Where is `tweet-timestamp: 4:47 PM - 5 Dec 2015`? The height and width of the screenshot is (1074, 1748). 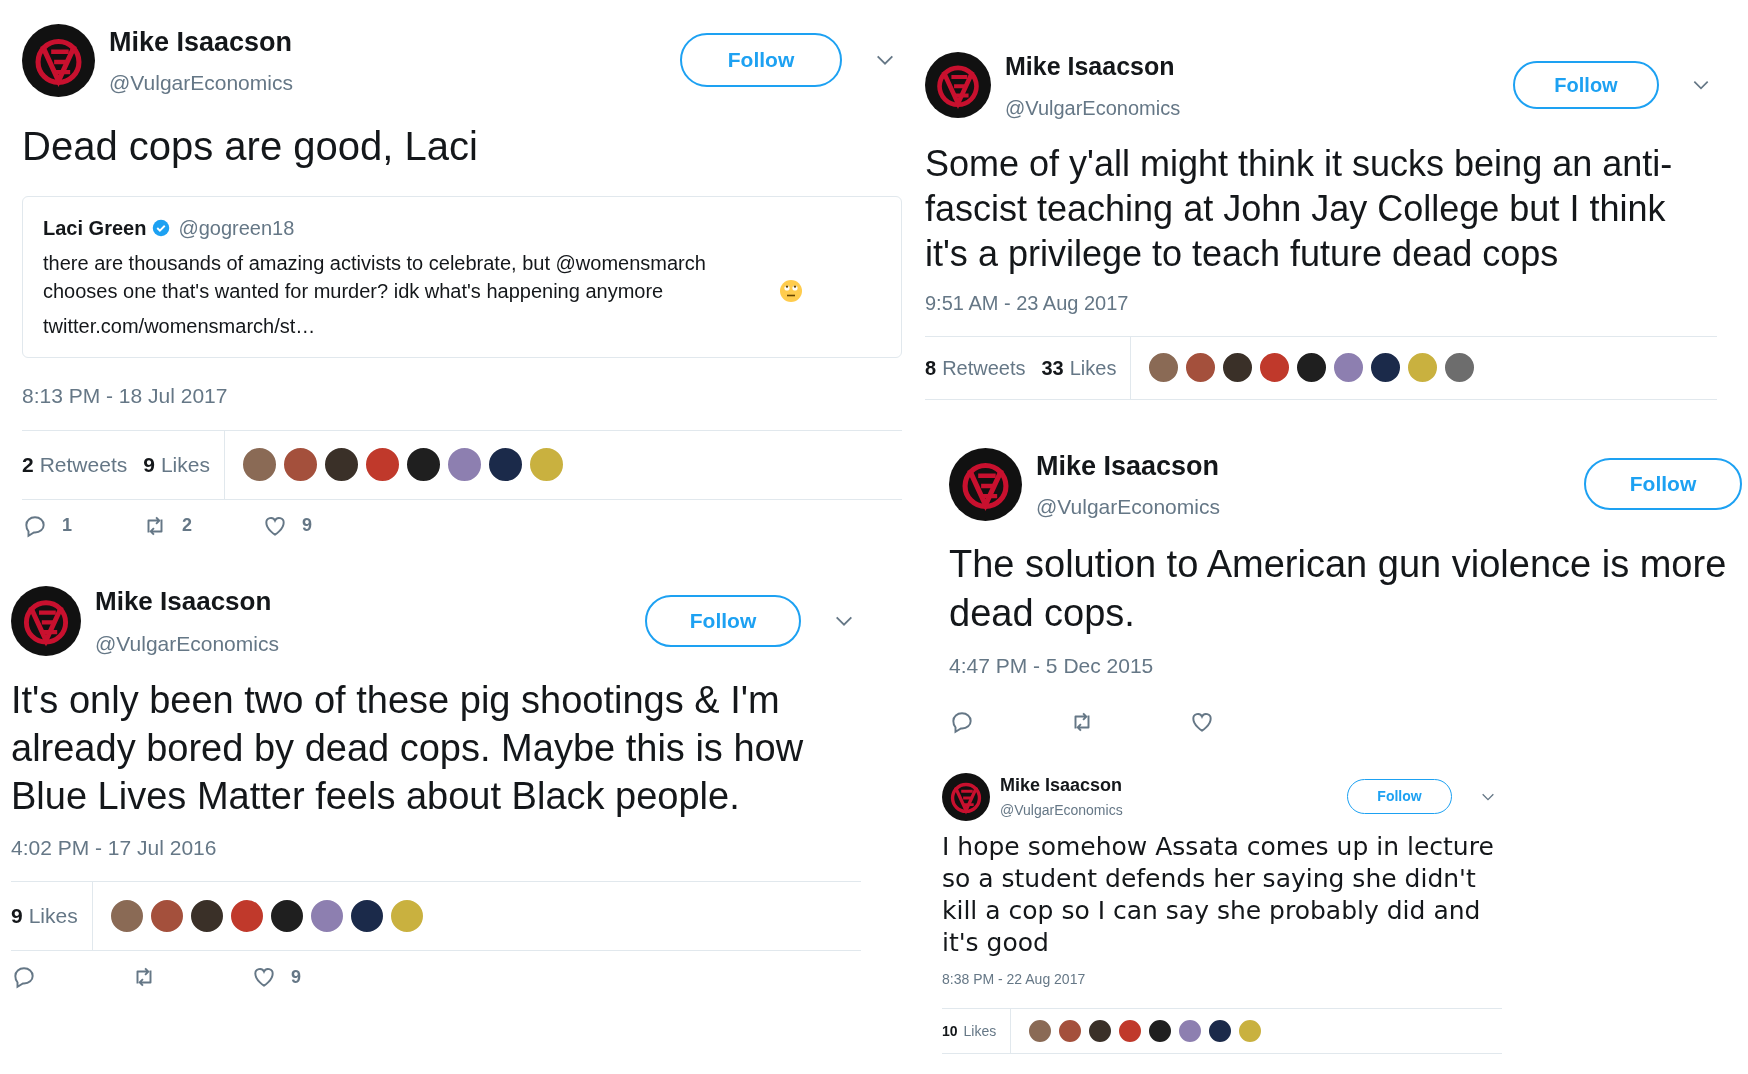
tweet-timestamp: 4:47 PM - 5 Dec 2015 is located at coordinates (1052, 666).